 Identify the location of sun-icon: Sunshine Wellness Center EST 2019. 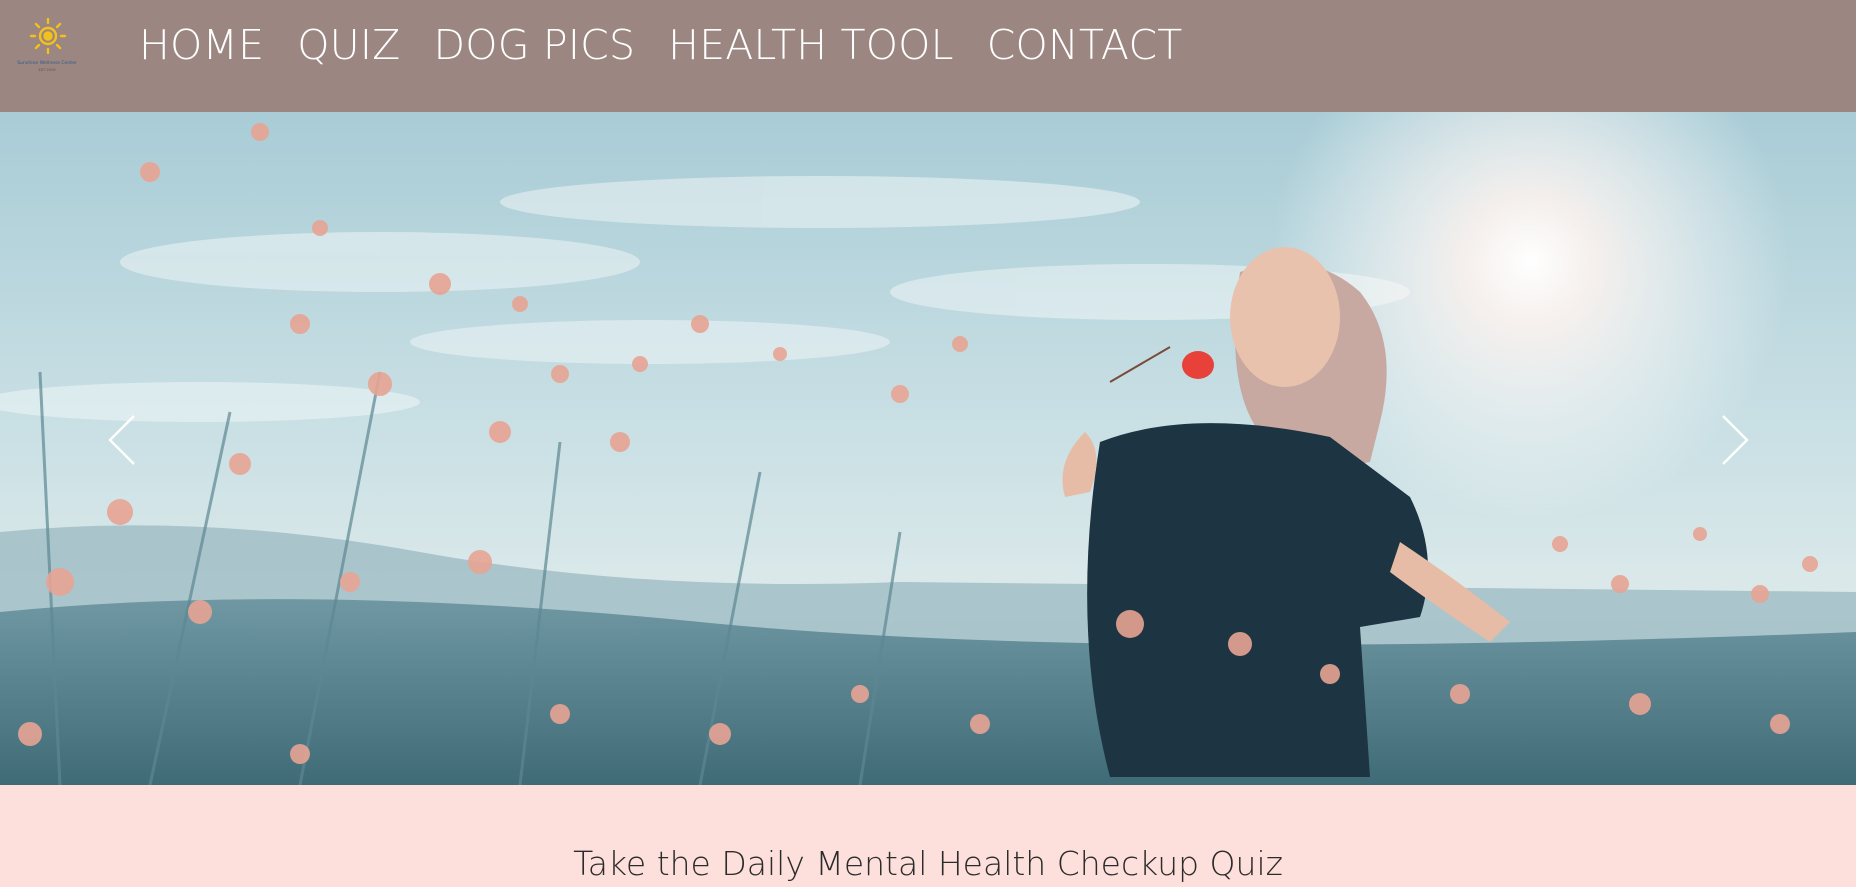
(47, 44).